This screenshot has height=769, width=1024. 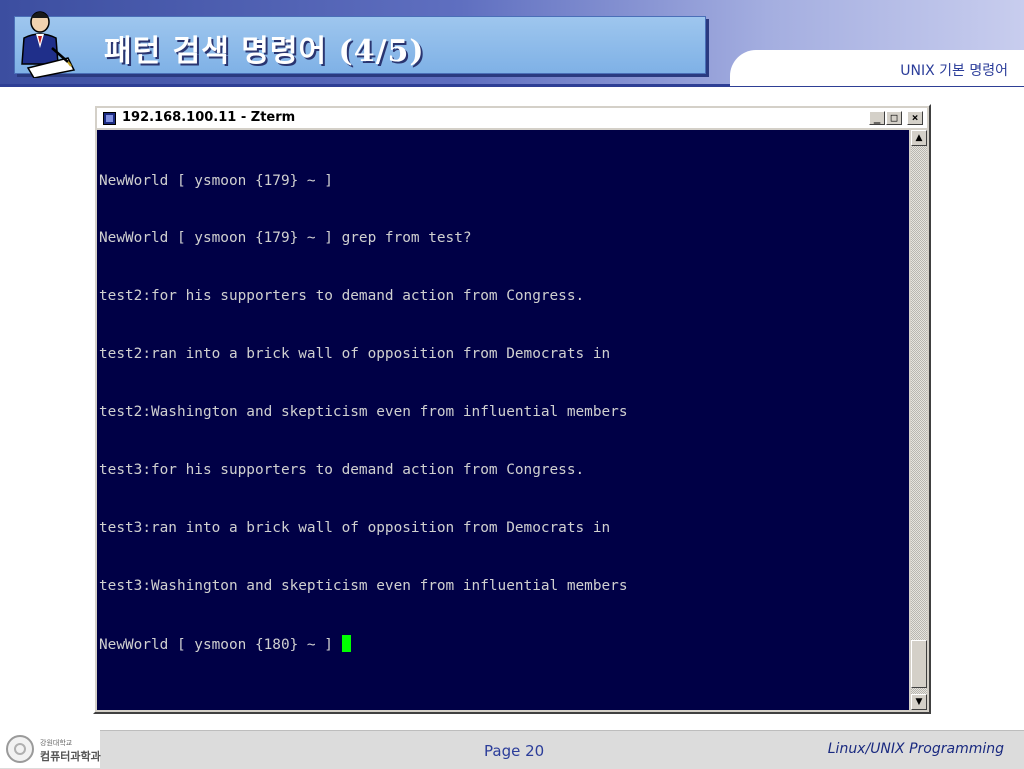 What do you see at coordinates (919, 420) in the screenshot?
I see `vertical-scrollbar: ▲ ▼` at bounding box center [919, 420].